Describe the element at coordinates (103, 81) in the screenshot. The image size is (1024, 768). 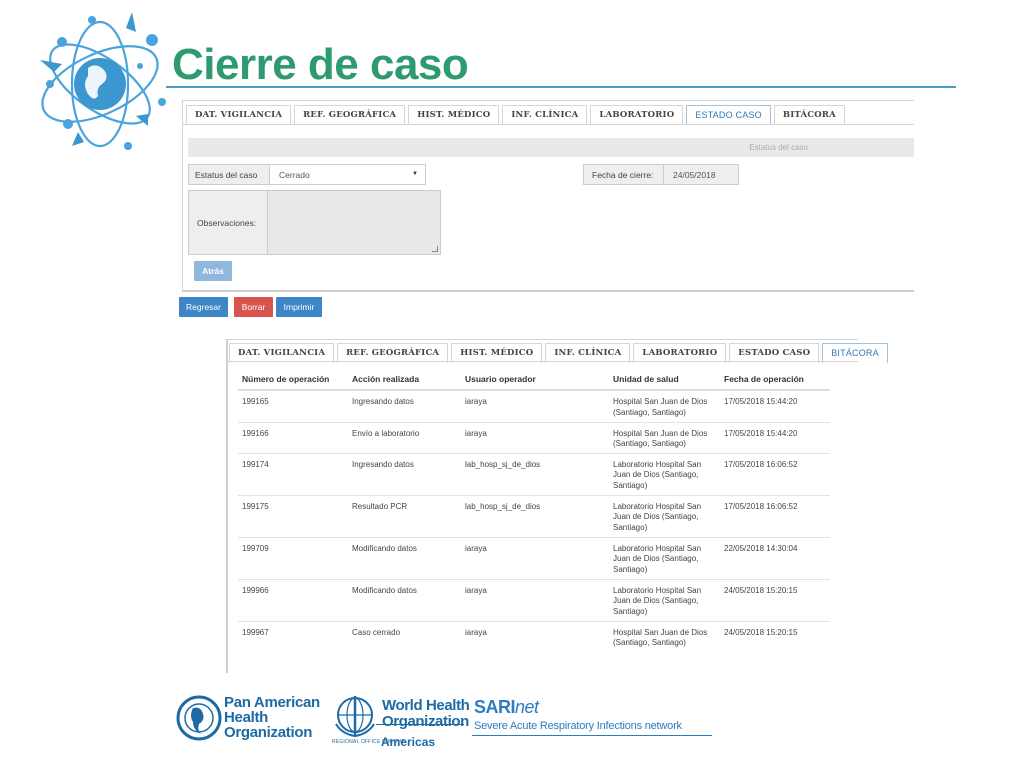
I see `network-globe-logo` at that location.